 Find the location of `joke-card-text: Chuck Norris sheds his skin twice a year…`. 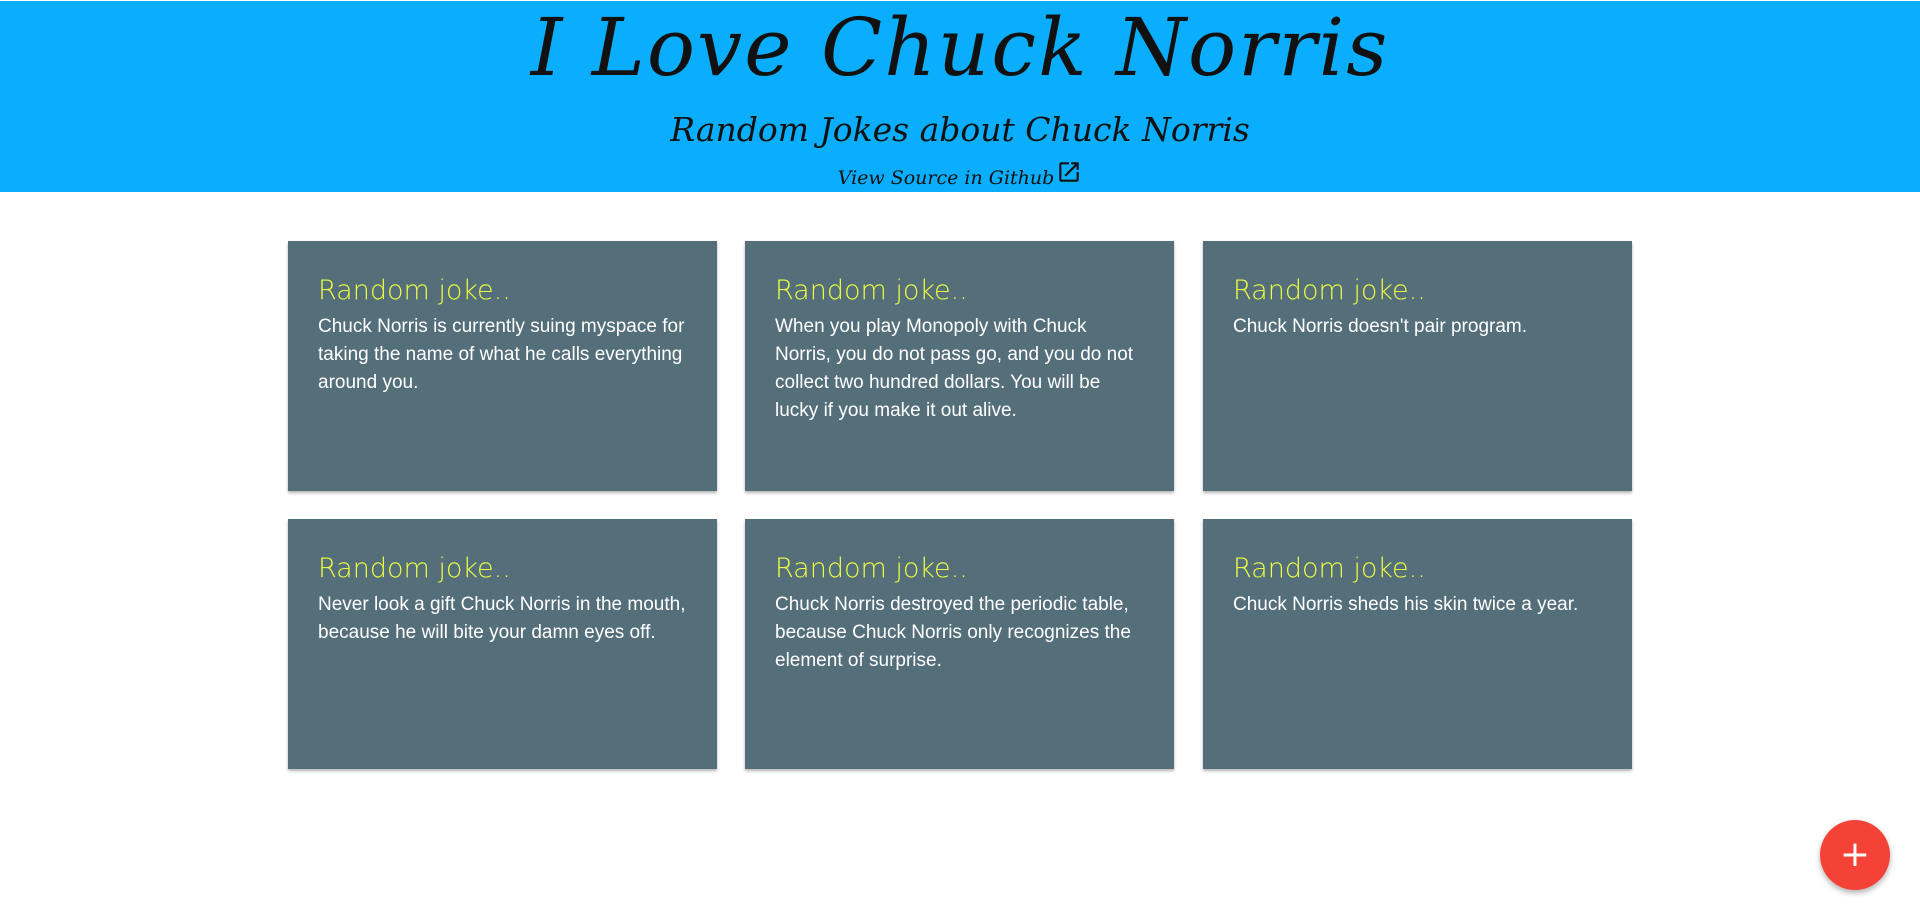

joke-card-text: Chuck Norris sheds his skin twice a year… is located at coordinates (1406, 604).